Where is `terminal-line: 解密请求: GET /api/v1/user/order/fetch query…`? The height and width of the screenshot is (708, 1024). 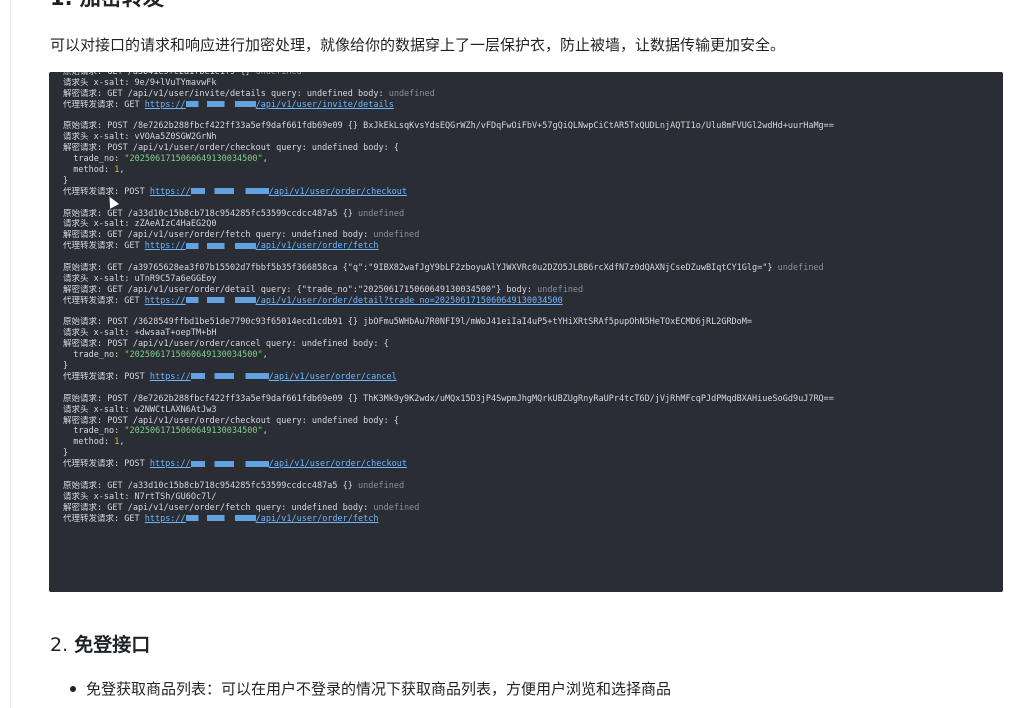 terminal-line: 解密请求: GET /api/v1/user/order/fetch query… is located at coordinates (530, 235).